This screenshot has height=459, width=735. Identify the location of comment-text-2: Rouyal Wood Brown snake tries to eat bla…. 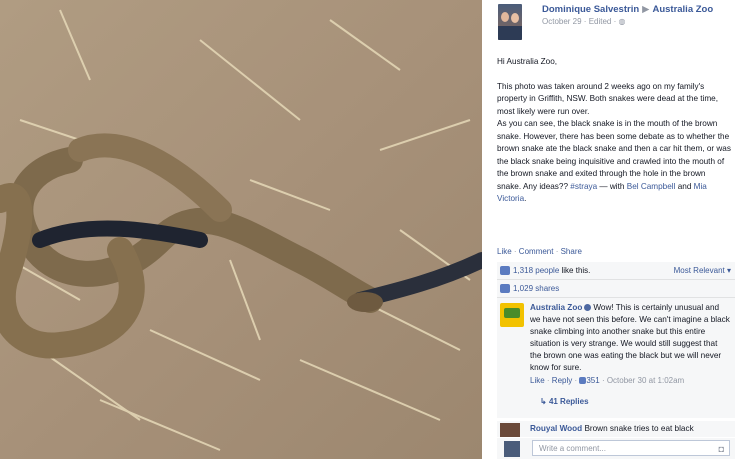
(612, 428).